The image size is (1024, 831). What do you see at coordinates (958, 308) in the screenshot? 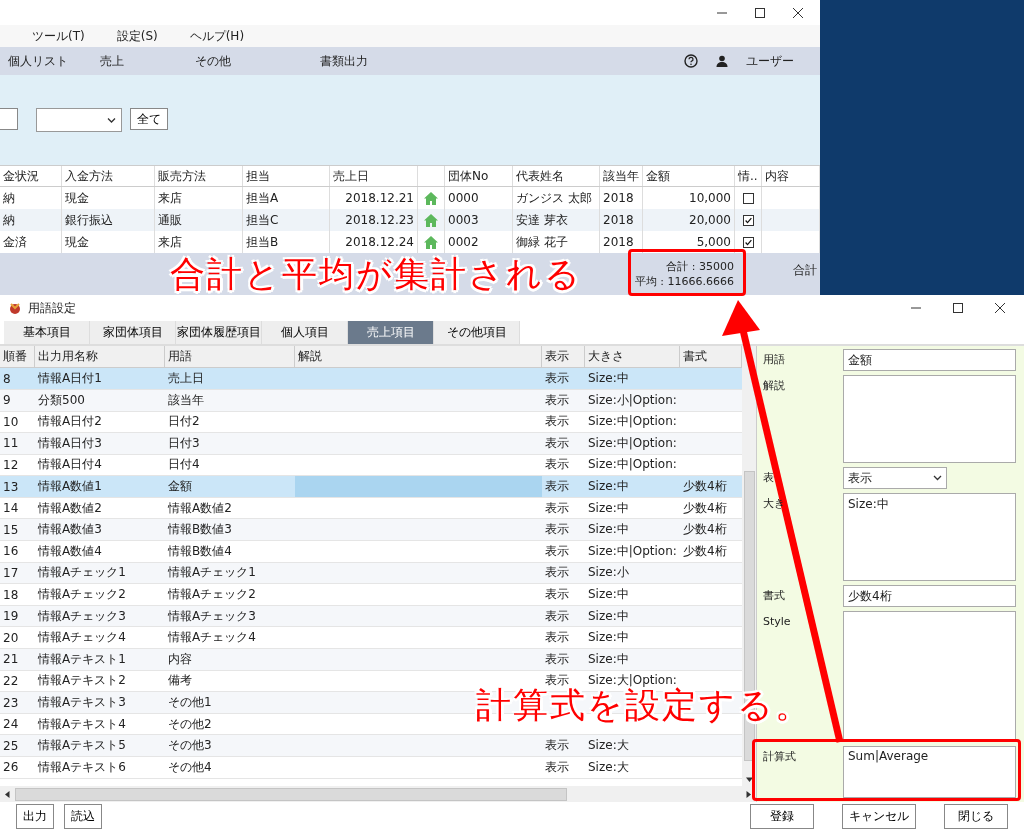
I see `maximize-icon` at bounding box center [958, 308].